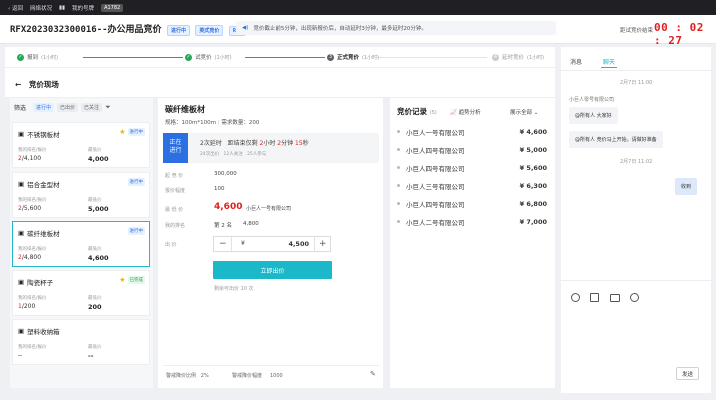 This screenshot has height=400, width=716. Describe the element at coordinates (576, 61) in the screenshot. I see `tab-messages: 消息` at that location.